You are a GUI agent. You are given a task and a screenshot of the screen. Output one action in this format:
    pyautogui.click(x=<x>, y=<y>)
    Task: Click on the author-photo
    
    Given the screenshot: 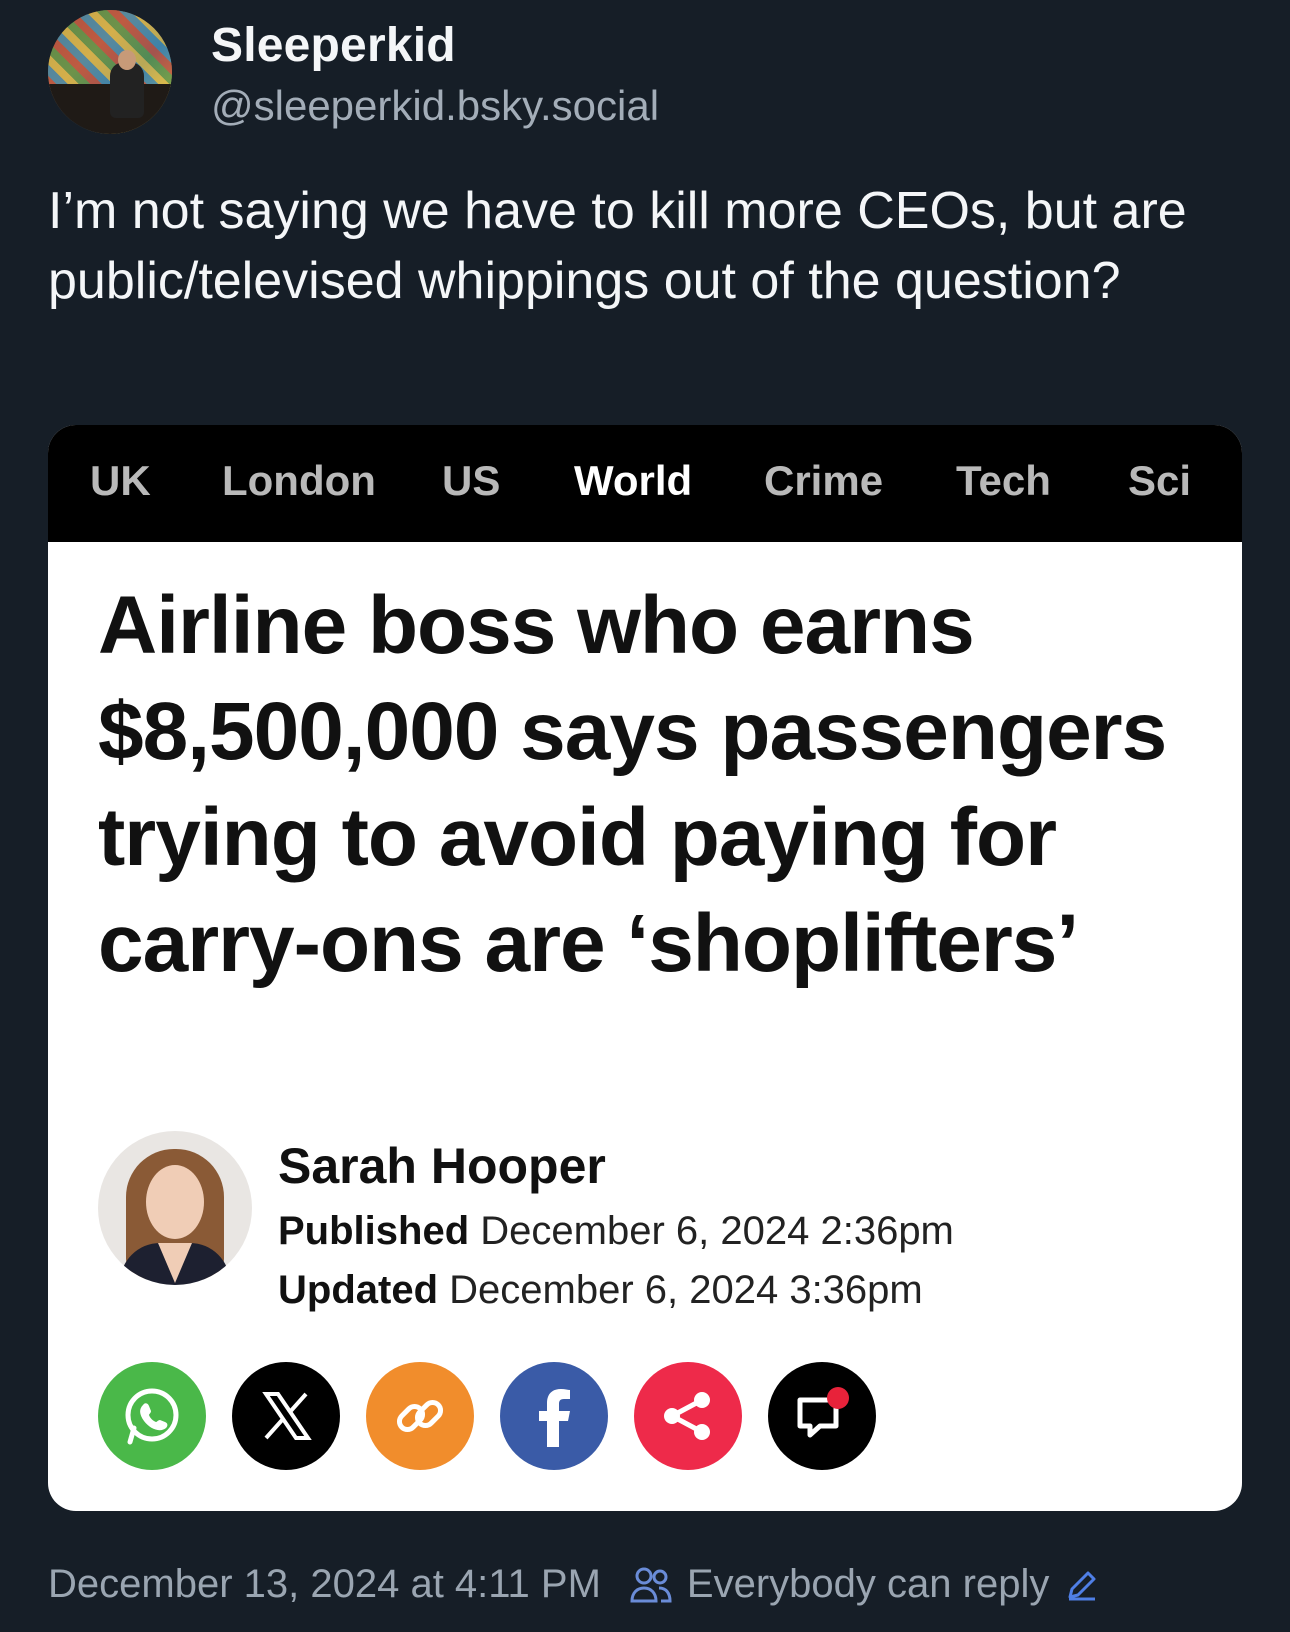 What is the action you would take?
    pyautogui.click(x=175, y=1208)
    